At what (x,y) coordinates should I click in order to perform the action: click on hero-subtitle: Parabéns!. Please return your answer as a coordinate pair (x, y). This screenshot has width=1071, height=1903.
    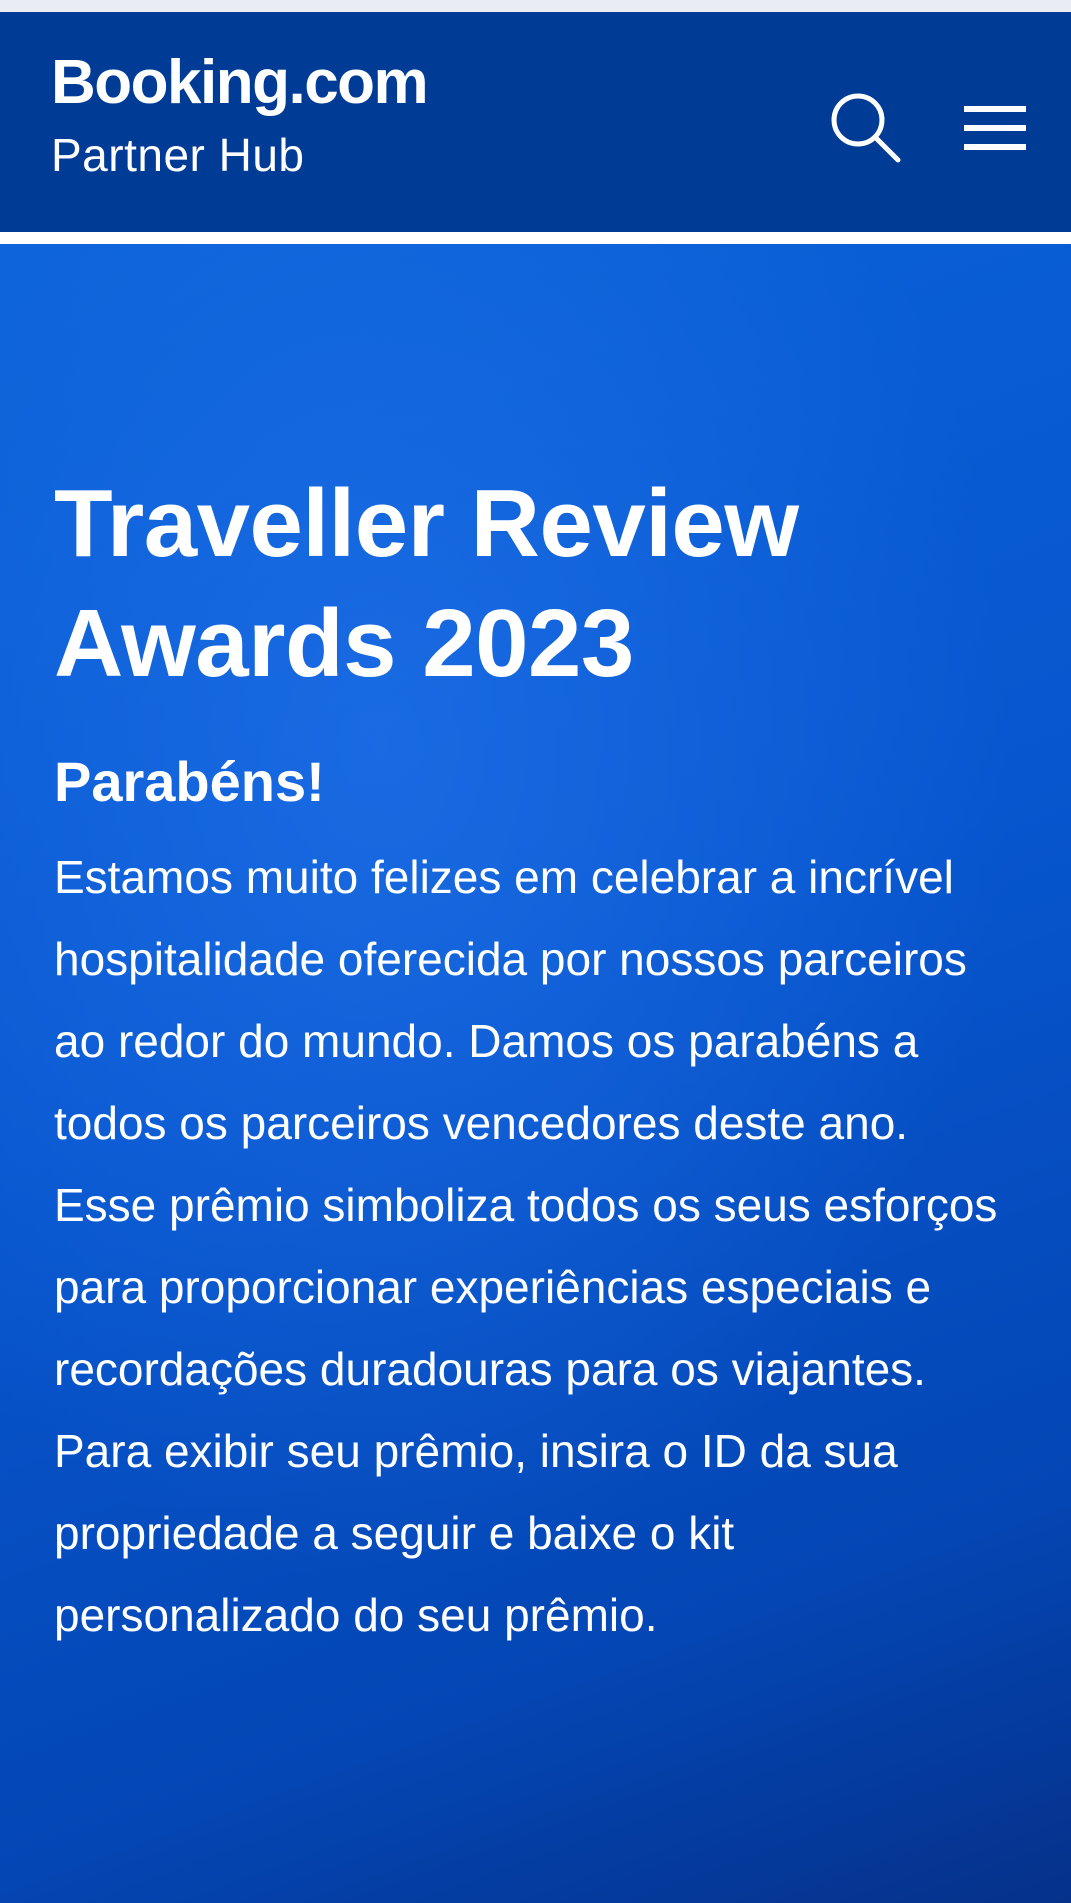
    Looking at the image, I should click on (189, 781).